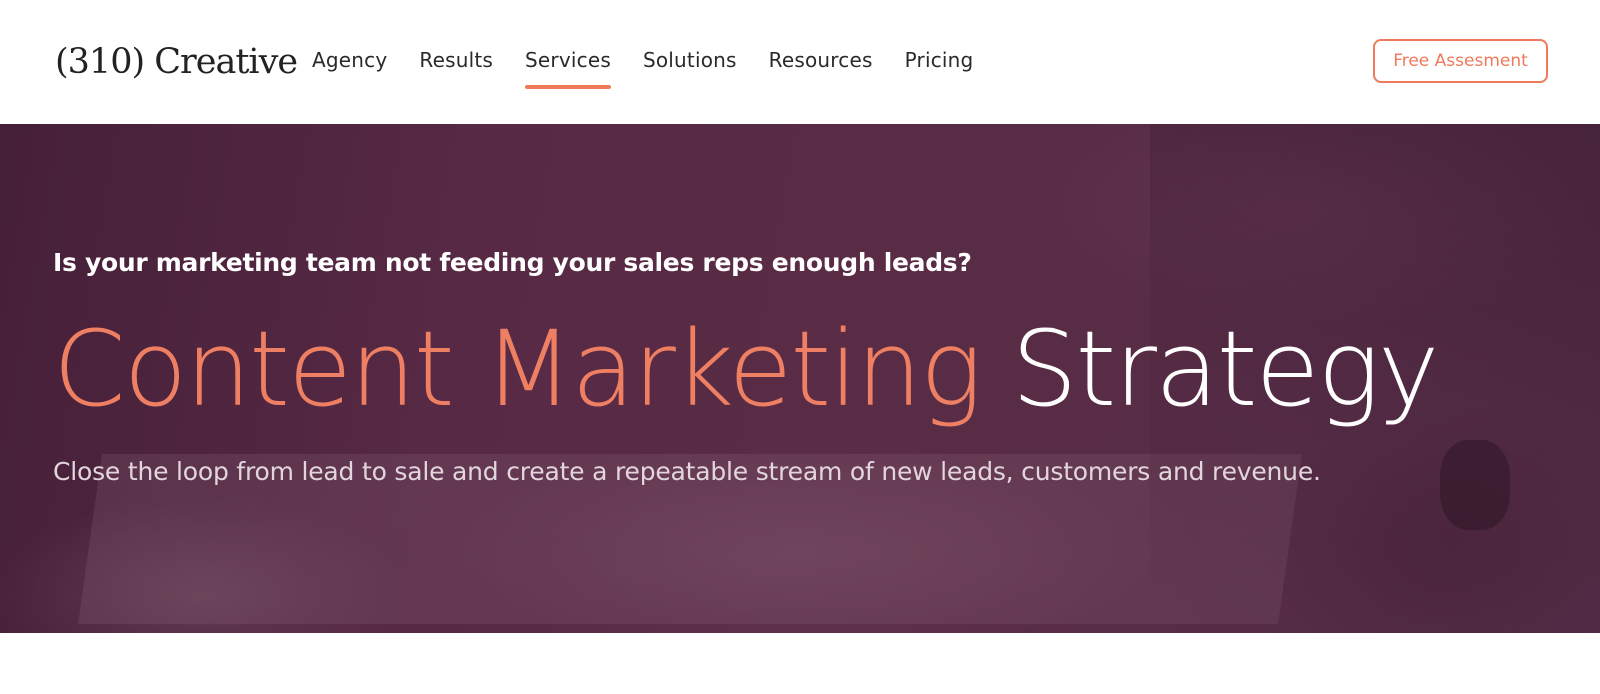  I want to click on nav-item-services: Services, so click(568, 68).